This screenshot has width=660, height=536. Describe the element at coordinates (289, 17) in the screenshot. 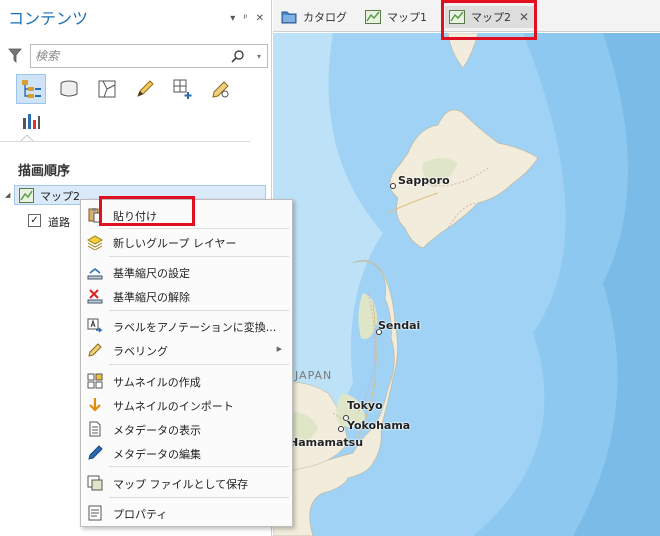

I see `folder-icon` at that location.